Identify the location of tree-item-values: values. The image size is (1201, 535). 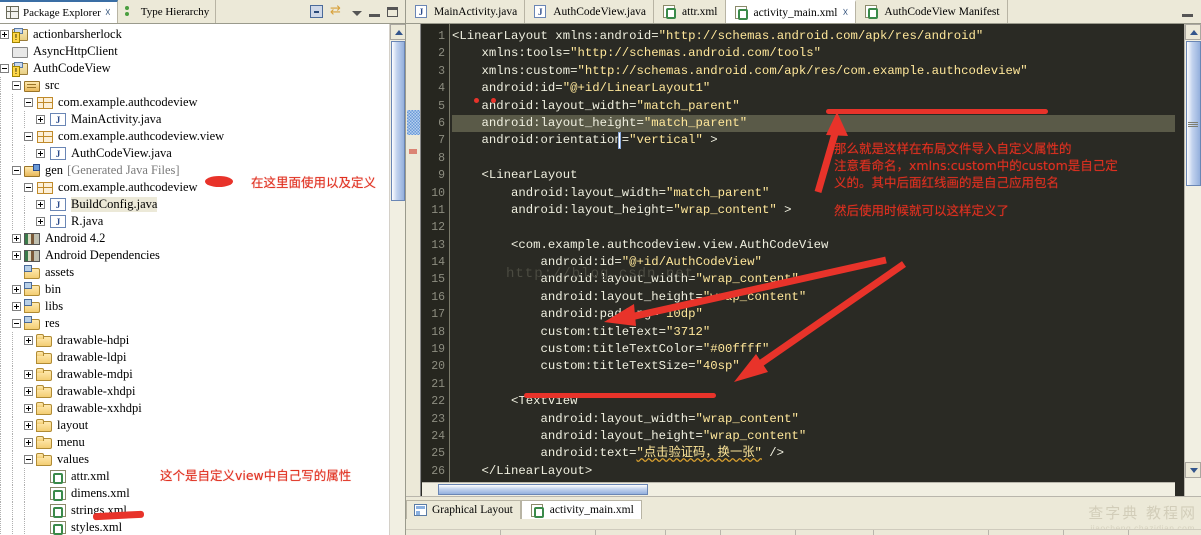
(194, 459).